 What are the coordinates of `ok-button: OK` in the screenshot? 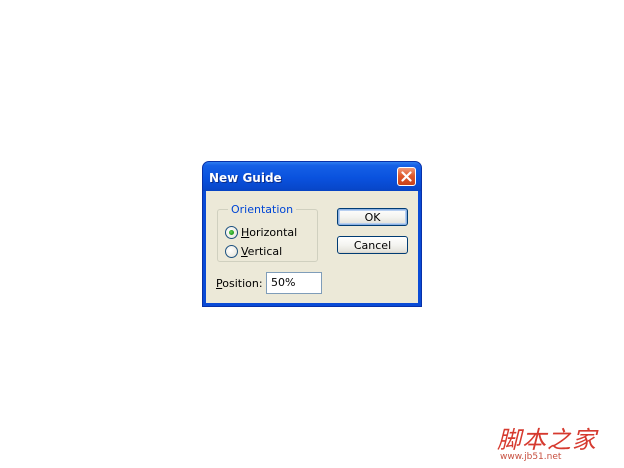 It's located at (372, 217).